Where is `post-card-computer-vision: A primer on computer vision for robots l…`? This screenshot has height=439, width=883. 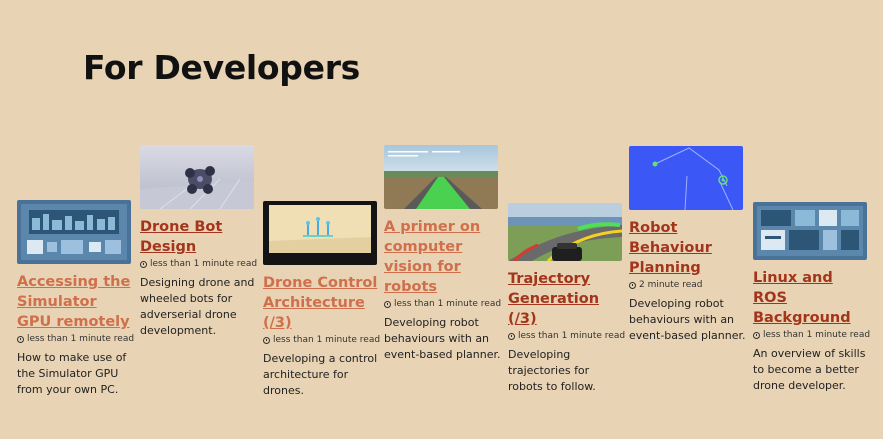
post-card-computer-vision: A primer on computer vision for robots l… is located at coordinates (443, 254).